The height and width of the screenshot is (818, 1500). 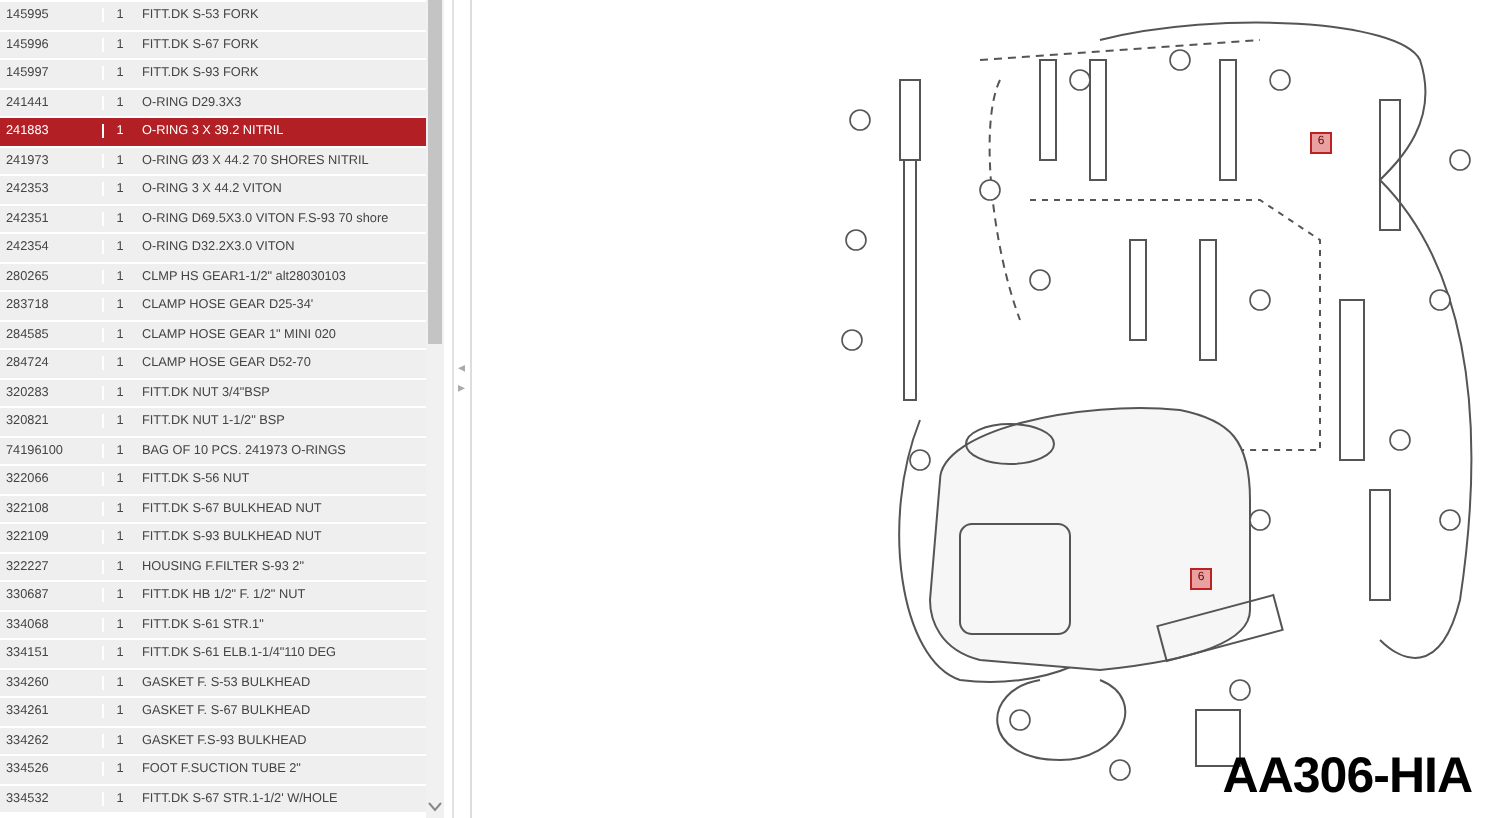 What do you see at coordinates (435, 807) in the screenshot?
I see `scroll-down-icon` at bounding box center [435, 807].